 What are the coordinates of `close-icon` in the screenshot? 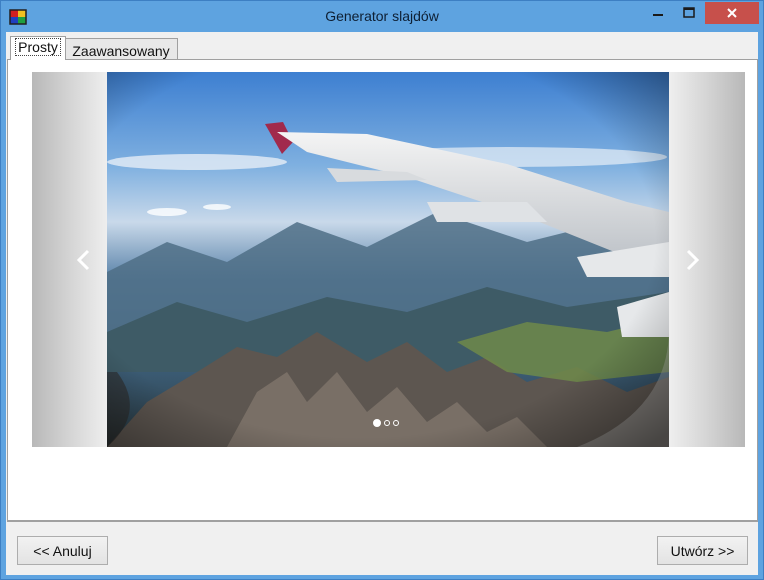 It's located at (732, 13).